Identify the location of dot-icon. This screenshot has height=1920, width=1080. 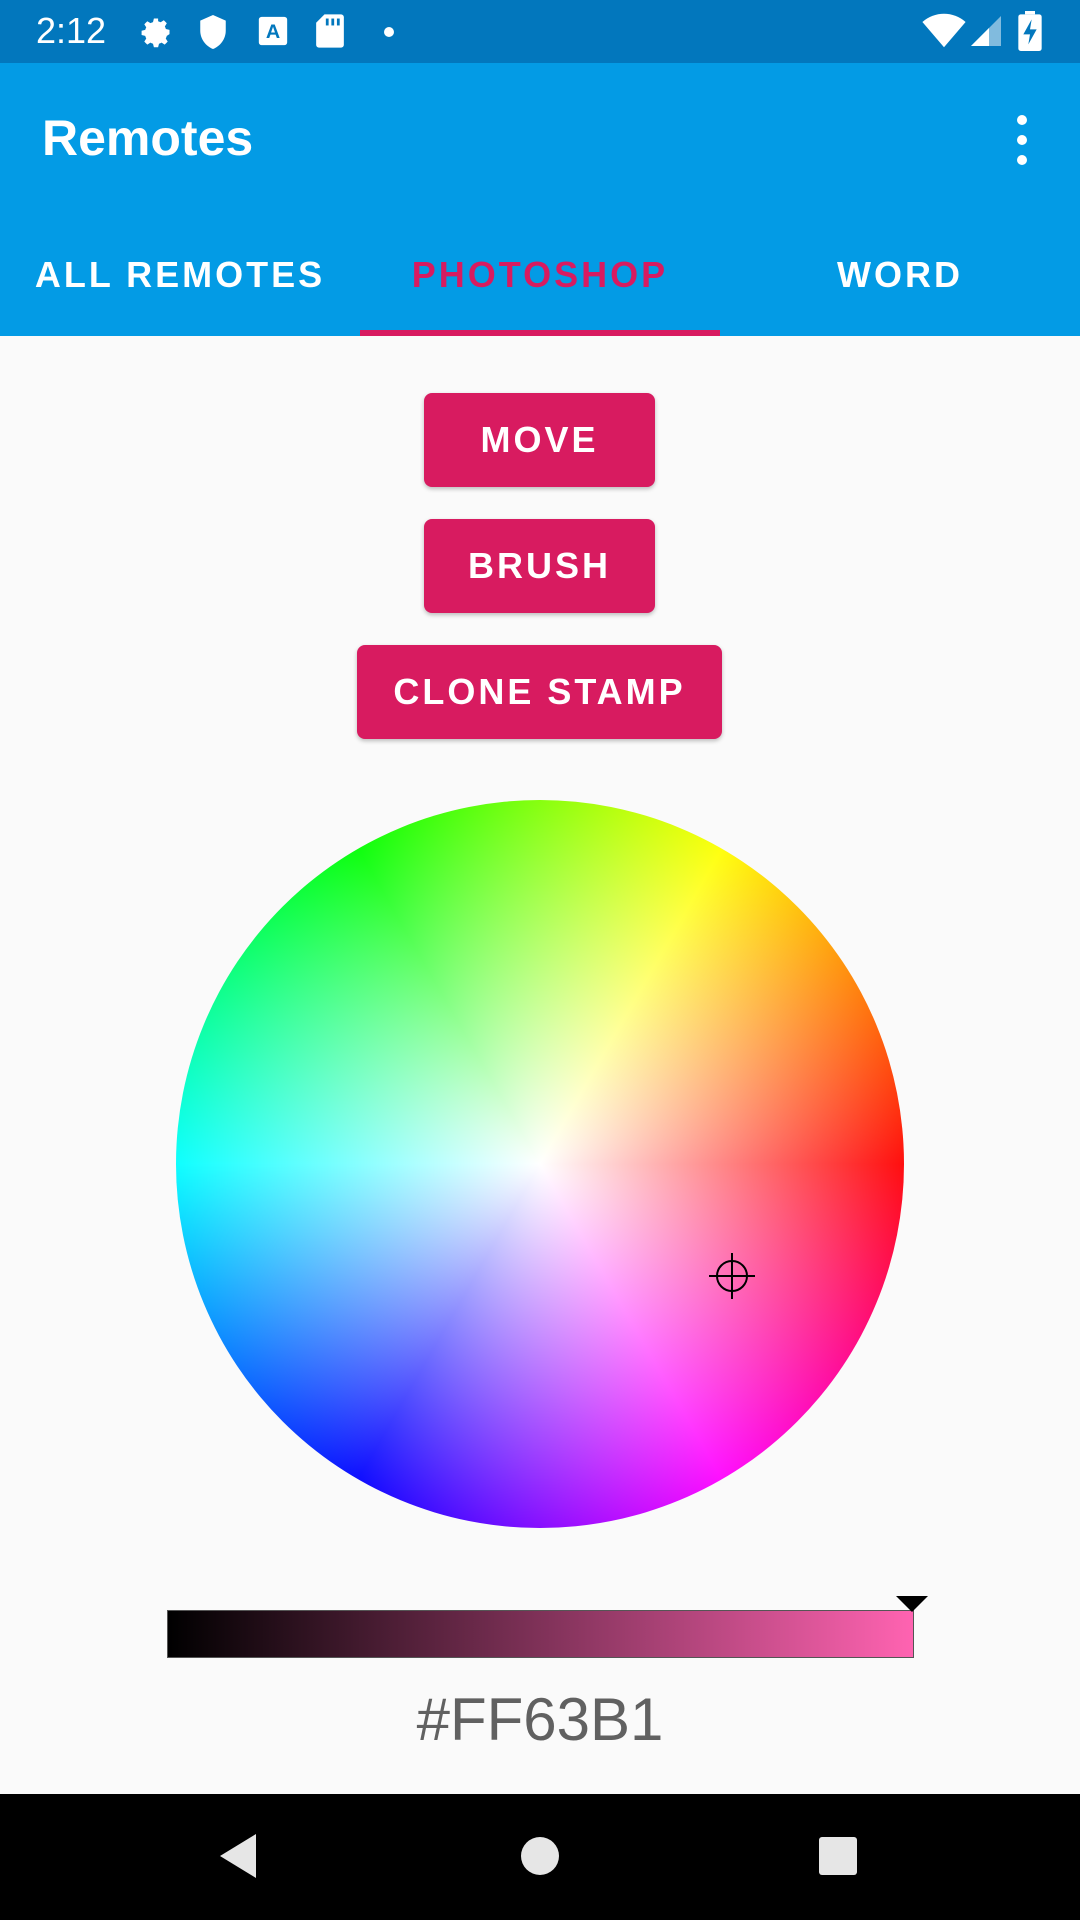
(389, 34).